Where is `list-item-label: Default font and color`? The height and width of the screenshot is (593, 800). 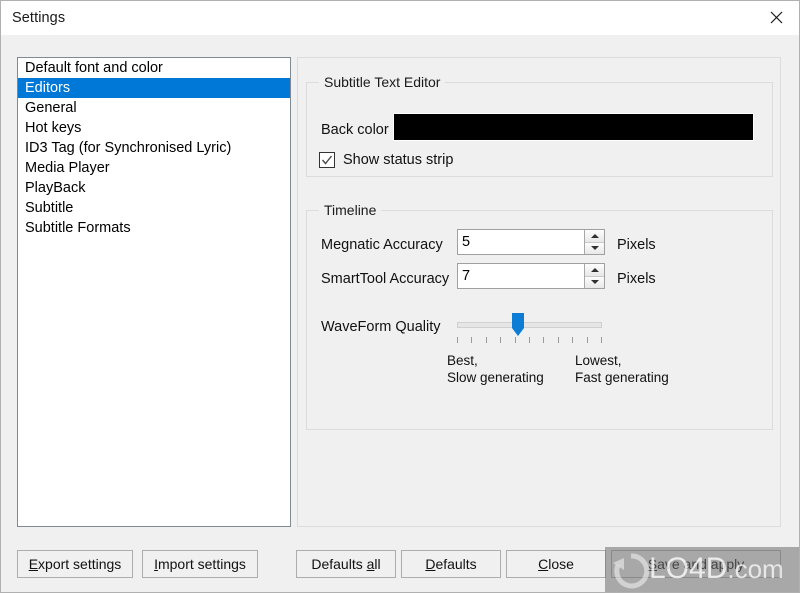
list-item-label: Default font and color is located at coordinates (94, 68).